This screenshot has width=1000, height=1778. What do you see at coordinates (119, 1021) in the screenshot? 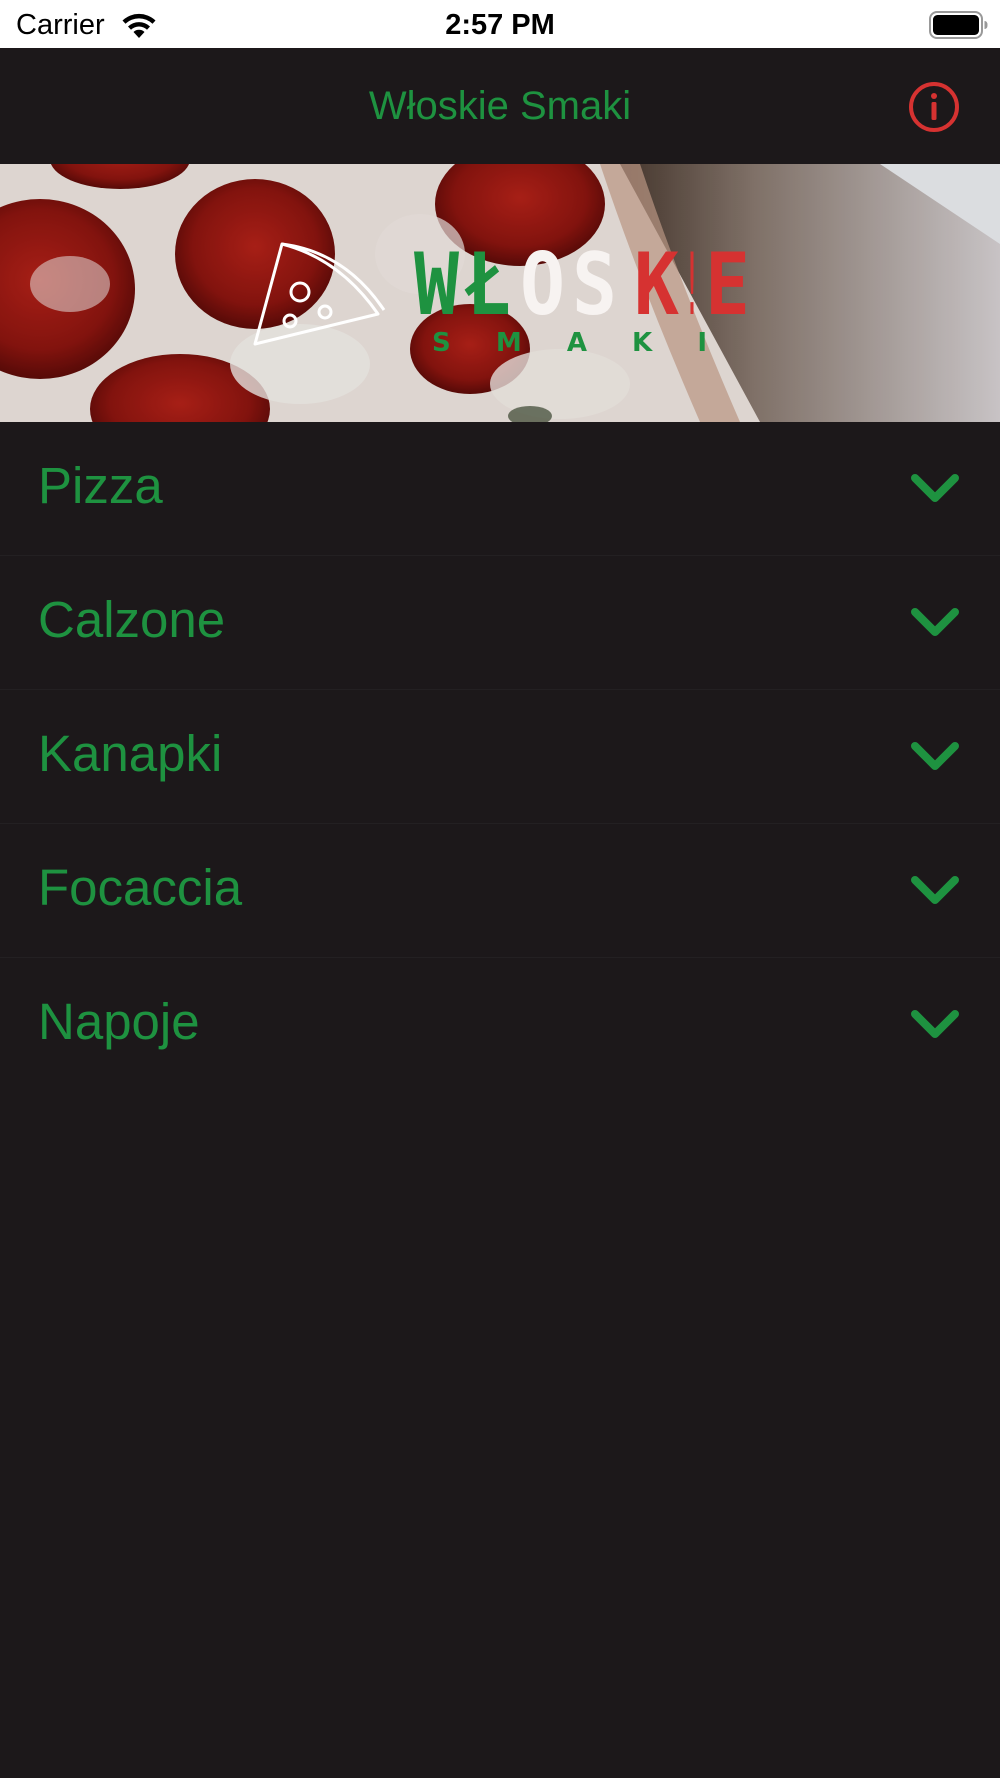
I see `category-label: Napoje` at bounding box center [119, 1021].